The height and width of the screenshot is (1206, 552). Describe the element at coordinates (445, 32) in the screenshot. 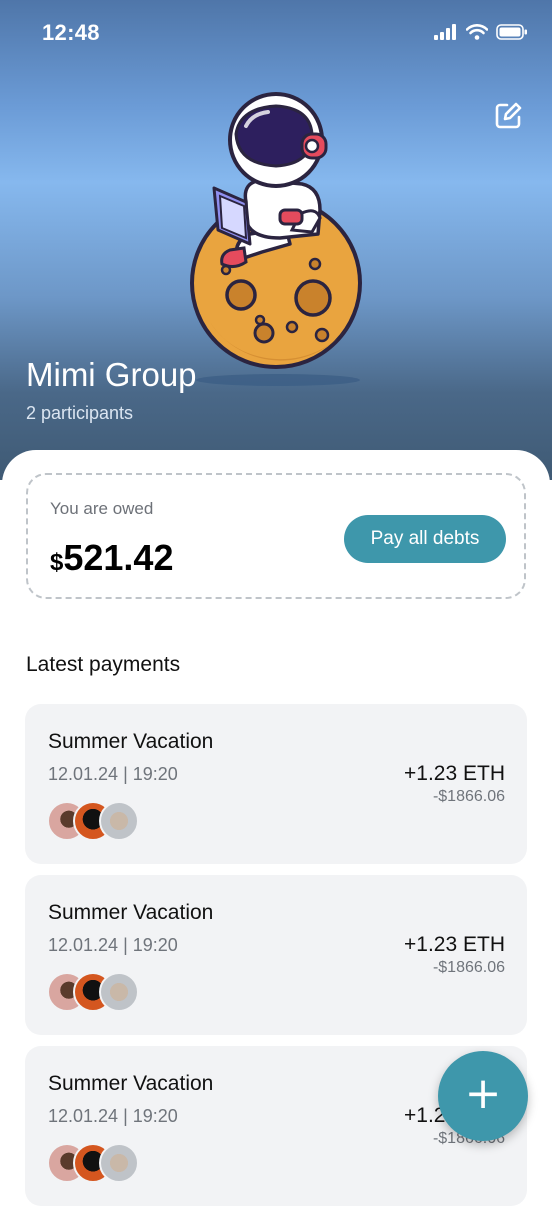

I see `signal-icon` at that location.